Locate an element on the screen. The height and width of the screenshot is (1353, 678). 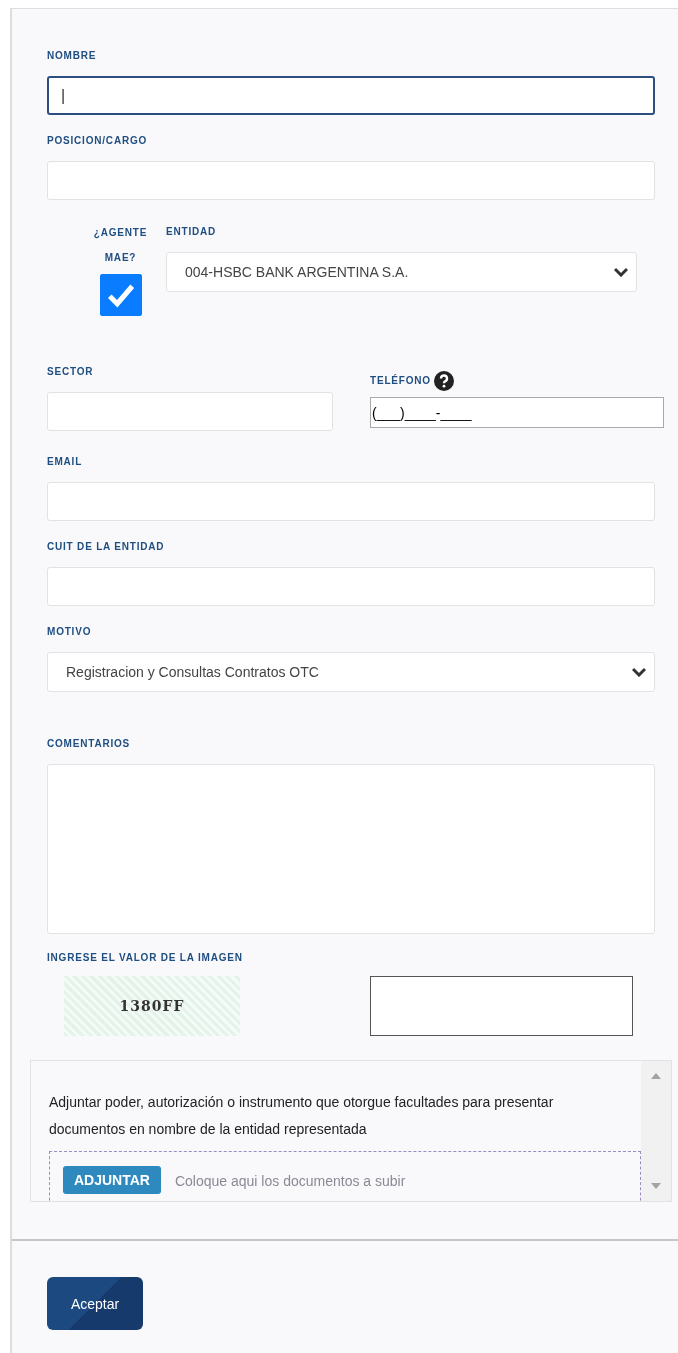
scroll-up-icon is located at coordinates (656, 1076).